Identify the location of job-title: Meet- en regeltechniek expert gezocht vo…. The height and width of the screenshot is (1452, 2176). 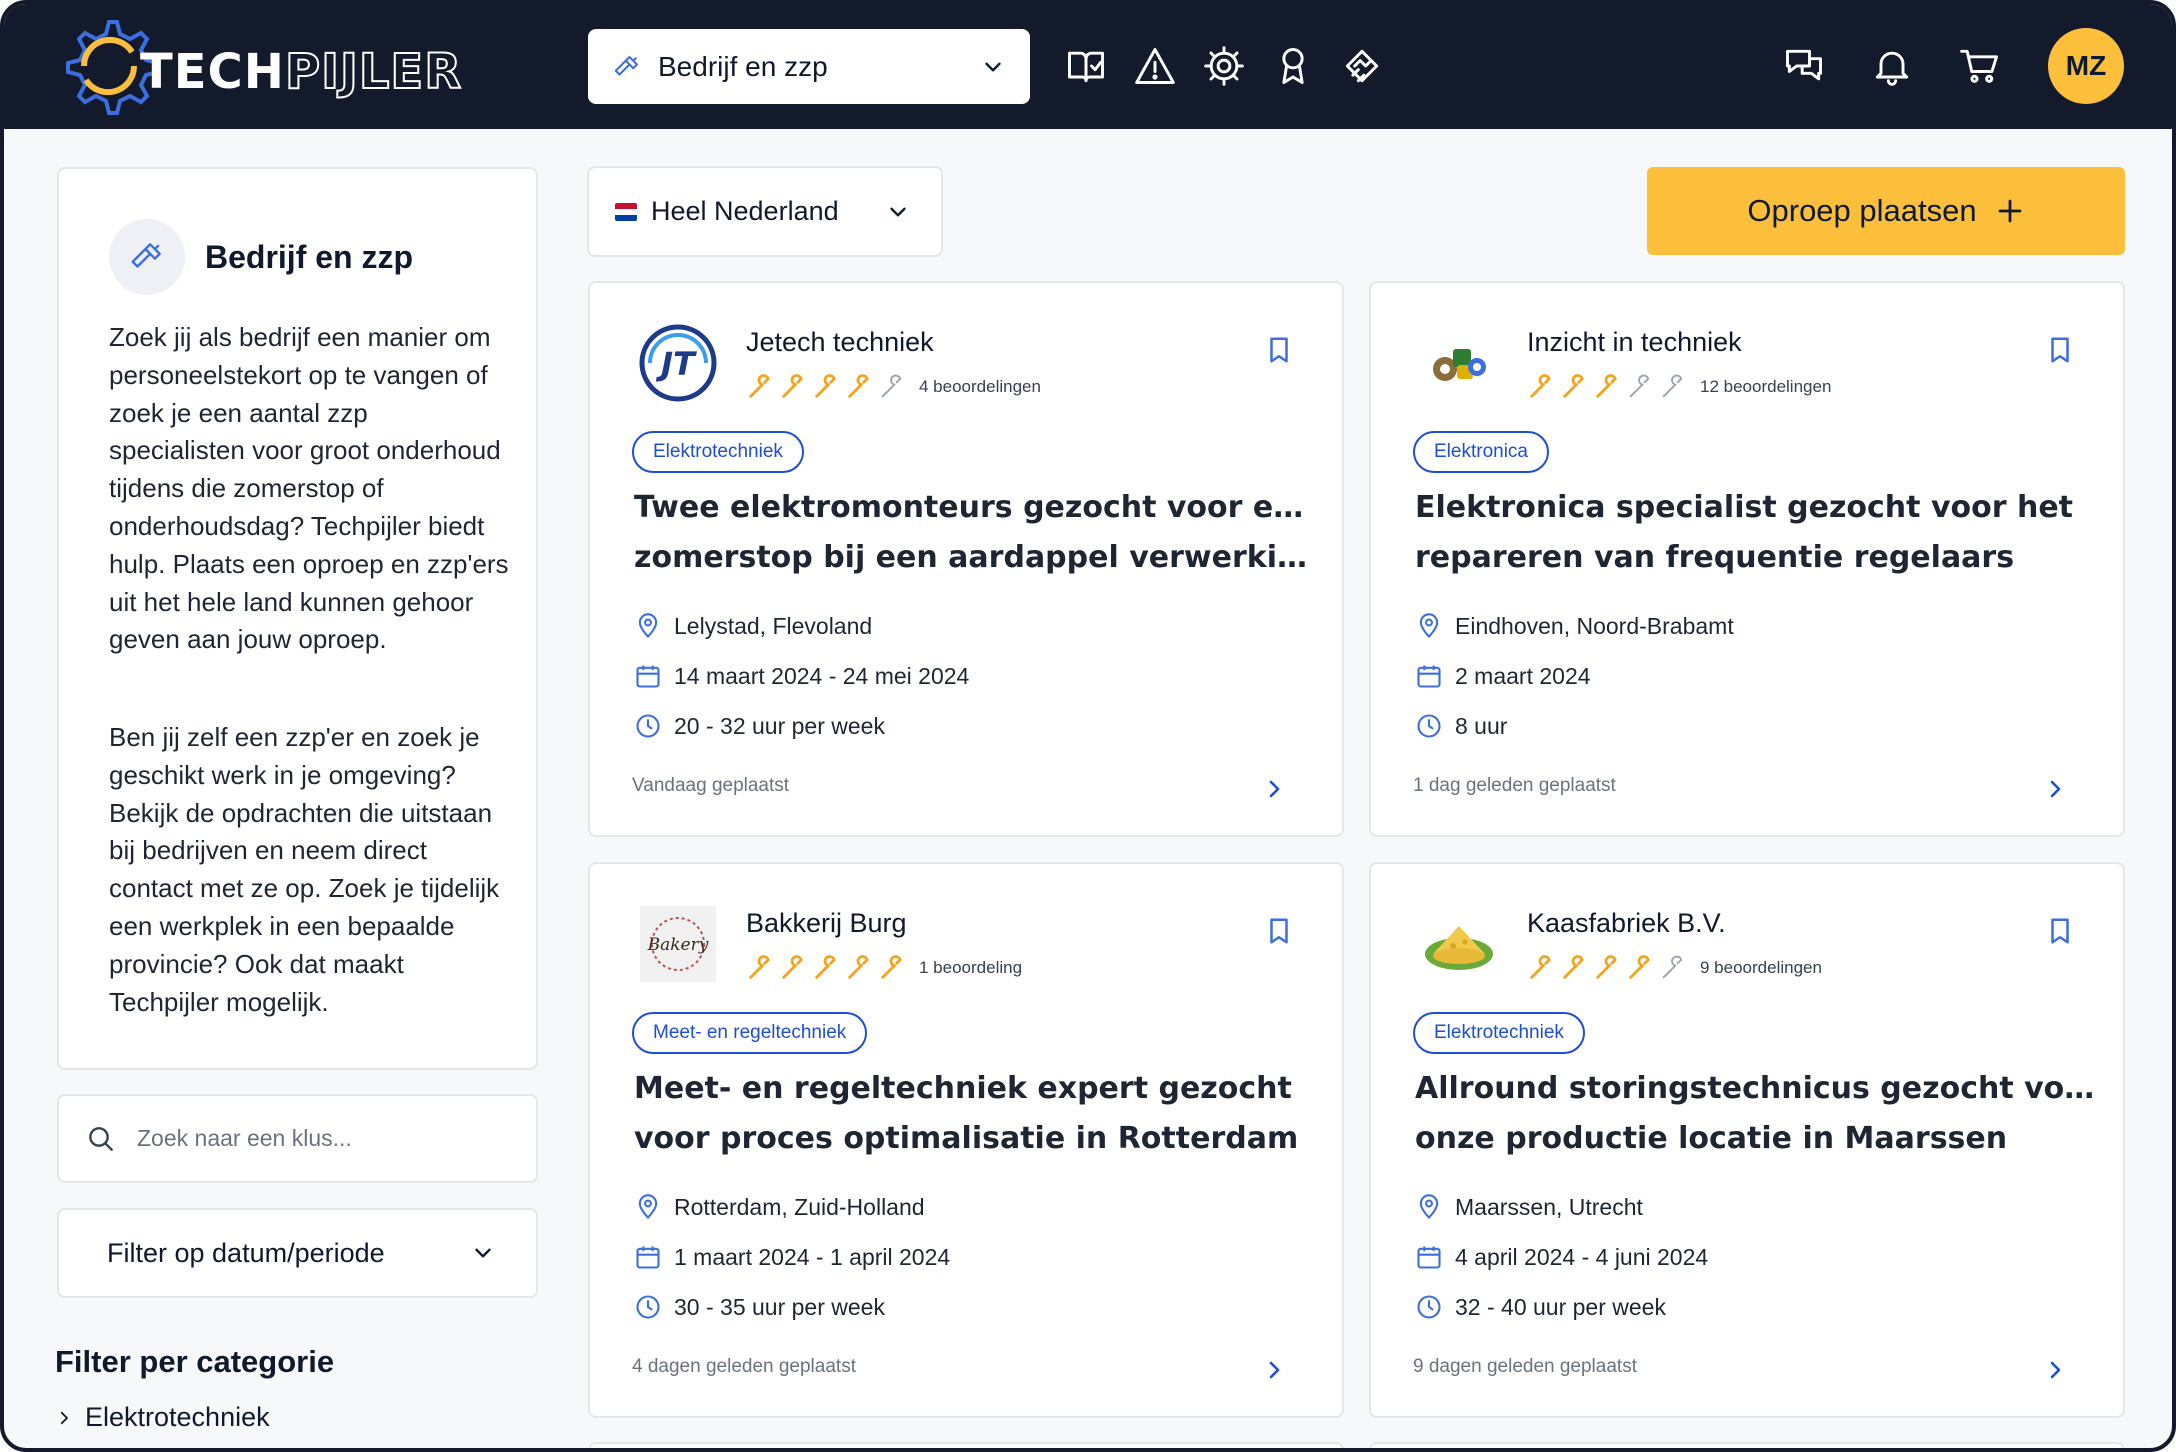
(974, 1114).